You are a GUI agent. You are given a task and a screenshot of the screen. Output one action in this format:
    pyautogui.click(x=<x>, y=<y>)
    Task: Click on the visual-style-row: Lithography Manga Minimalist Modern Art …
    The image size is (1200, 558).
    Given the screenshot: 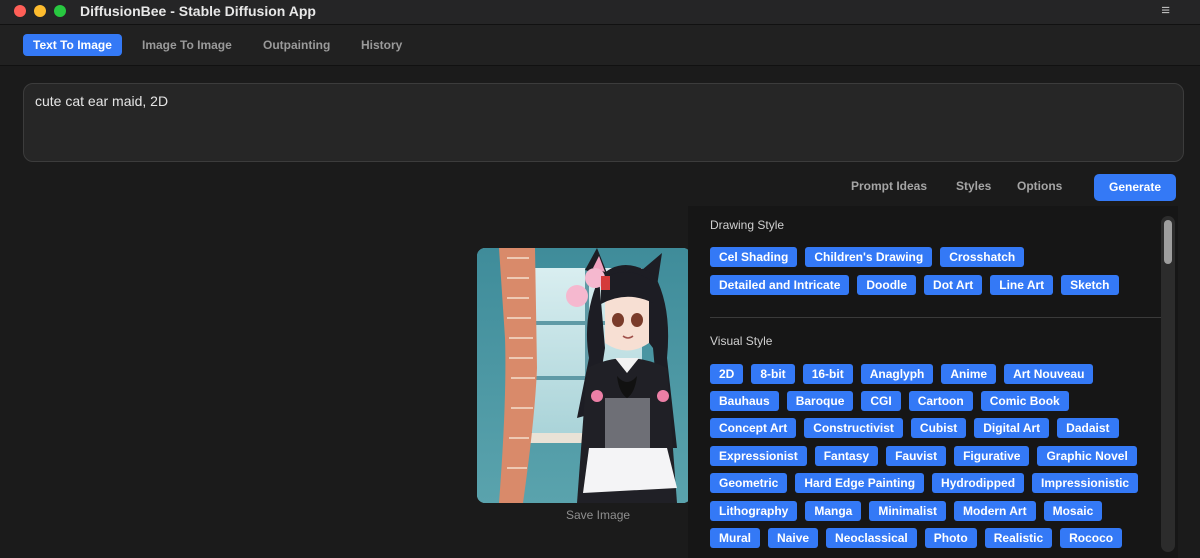 What is the action you would take?
    pyautogui.click(x=906, y=511)
    